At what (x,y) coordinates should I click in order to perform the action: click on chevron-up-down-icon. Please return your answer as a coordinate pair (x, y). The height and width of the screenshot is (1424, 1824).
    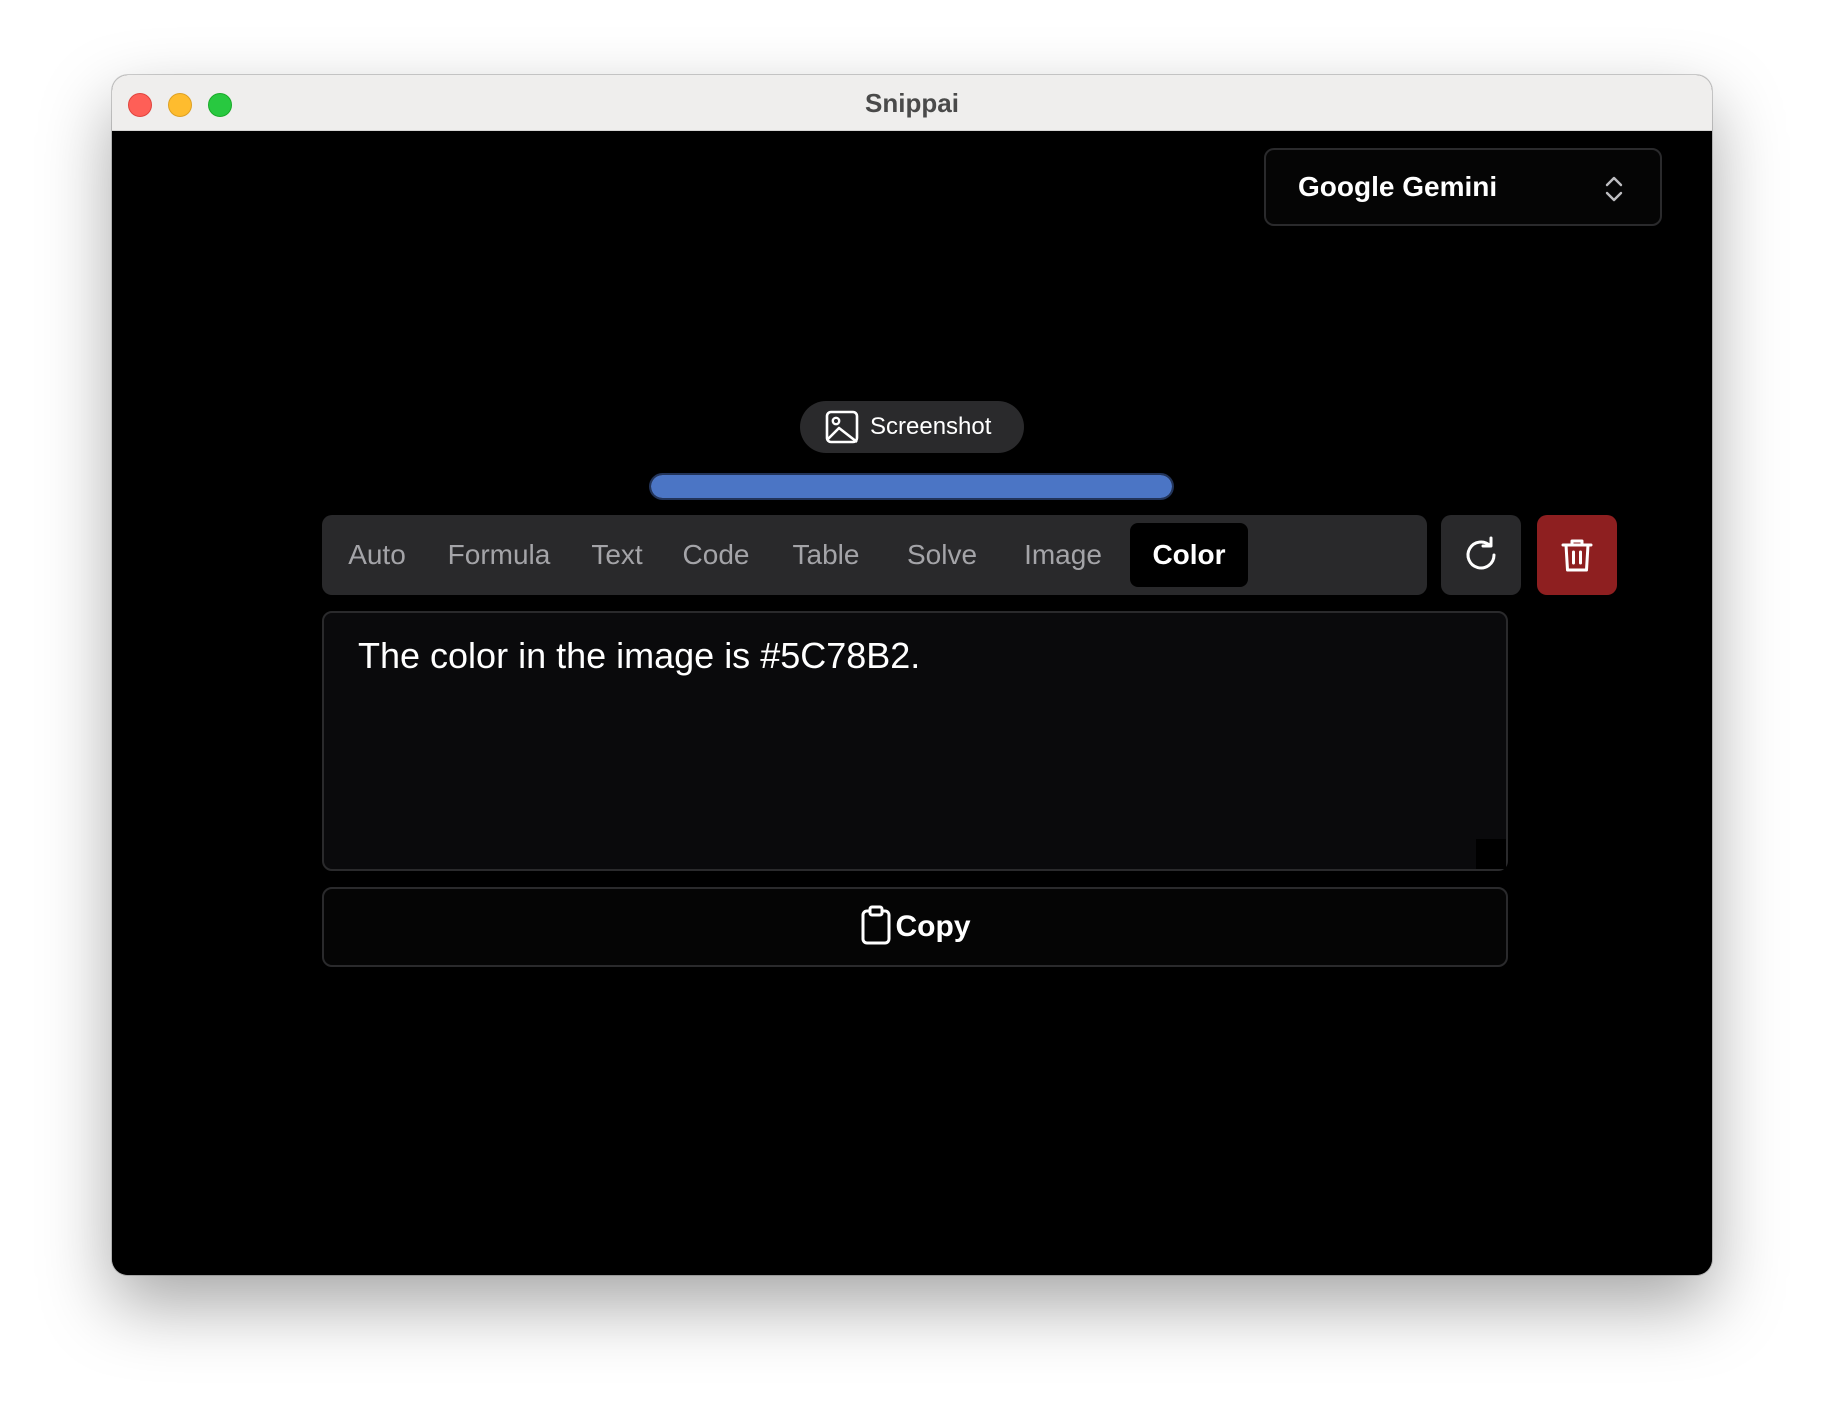
    Looking at the image, I should click on (1614, 189).